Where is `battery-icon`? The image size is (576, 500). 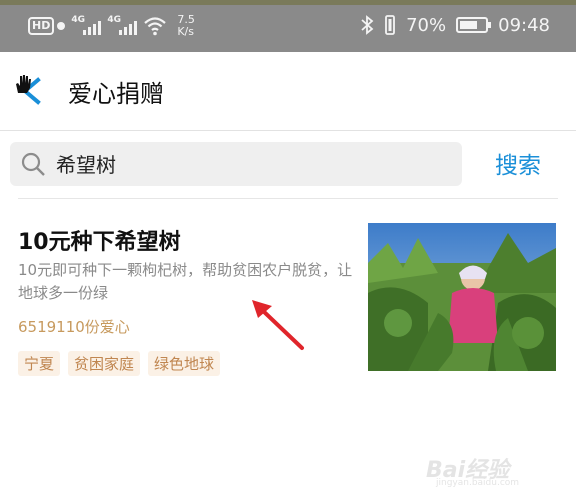 battery-icon is located at coordinates (474, 25).